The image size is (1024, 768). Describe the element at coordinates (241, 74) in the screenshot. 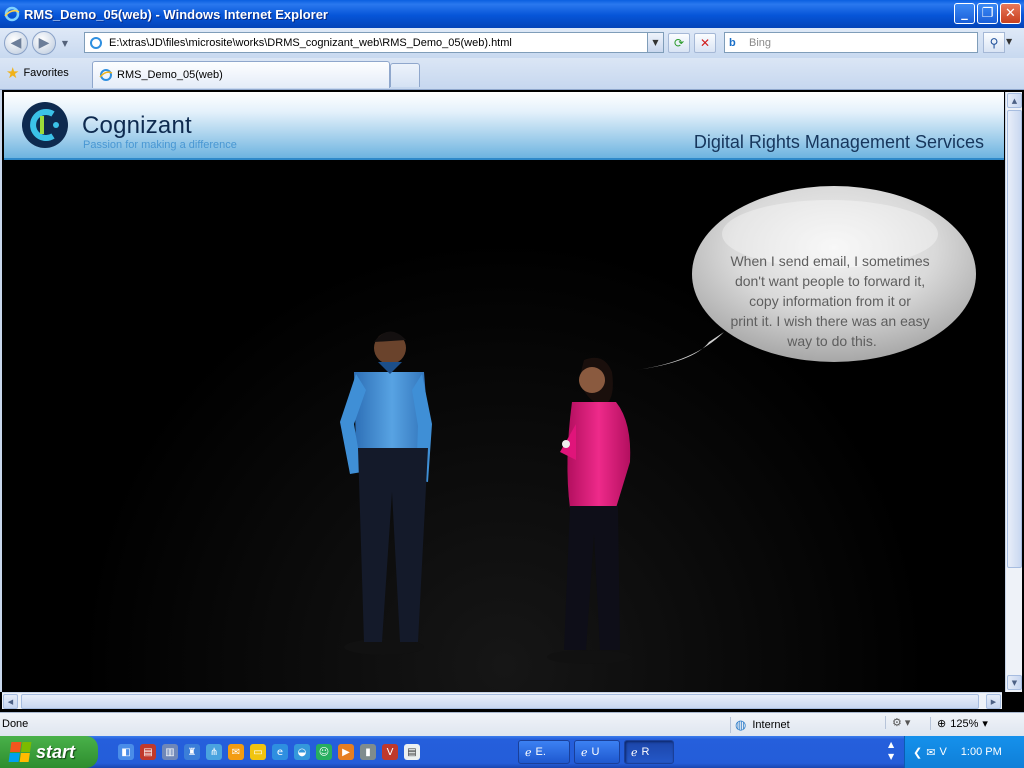

I see `tab-rms-demo: RMS_Demo_05(web)` at that location.